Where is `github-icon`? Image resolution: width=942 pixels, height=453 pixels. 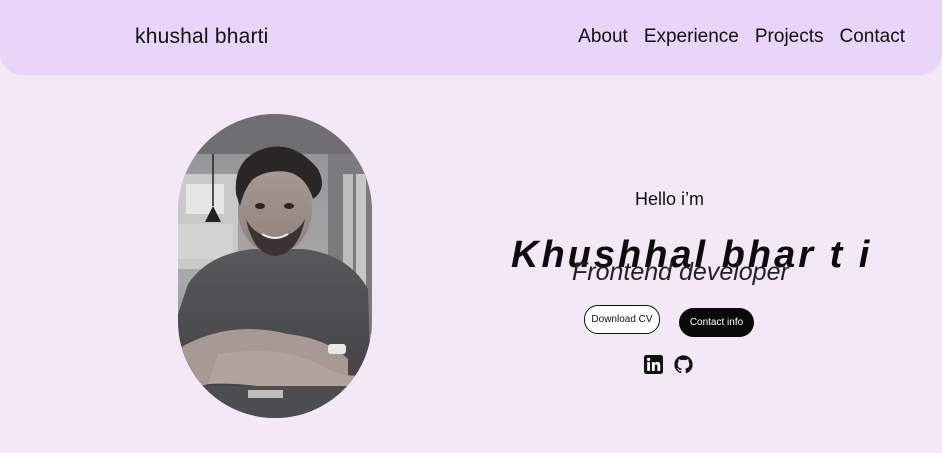 github-icon is located at coordinates (683, 364).